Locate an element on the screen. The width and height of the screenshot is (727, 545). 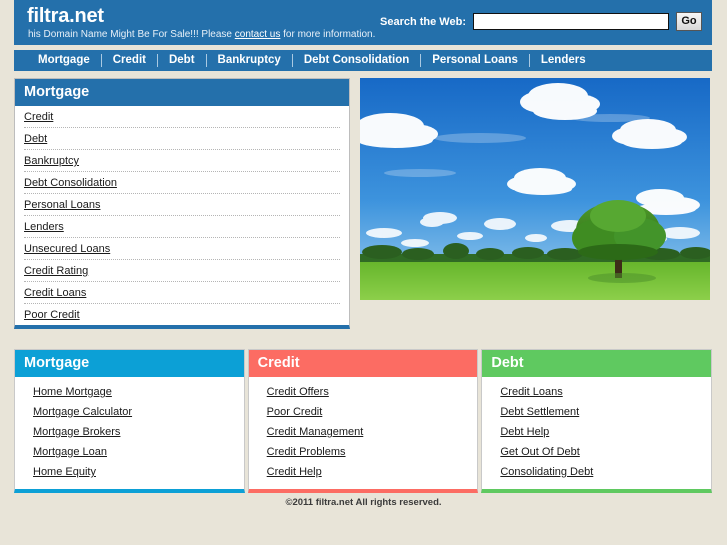
contact-us-link: contact us is located at coordinates (258, 34).